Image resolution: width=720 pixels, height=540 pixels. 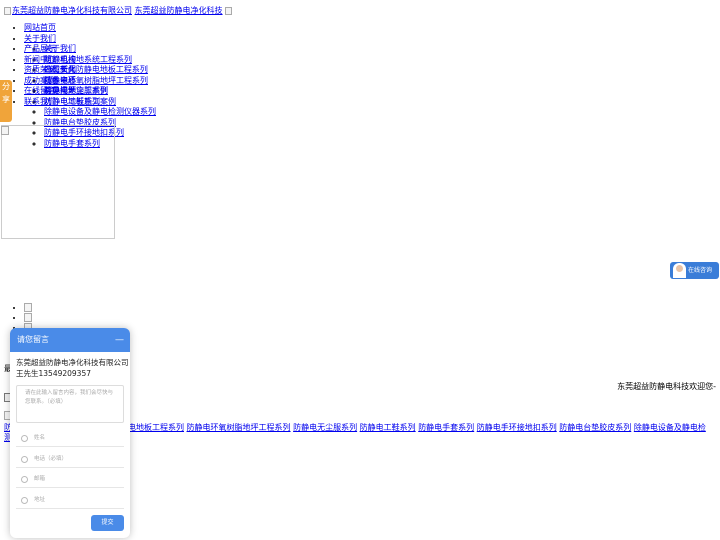 What do you see at coordinates (156, 427) in the screenshot?
I see `product-link: 电地板工程系列` at bounding box center [156, 427].